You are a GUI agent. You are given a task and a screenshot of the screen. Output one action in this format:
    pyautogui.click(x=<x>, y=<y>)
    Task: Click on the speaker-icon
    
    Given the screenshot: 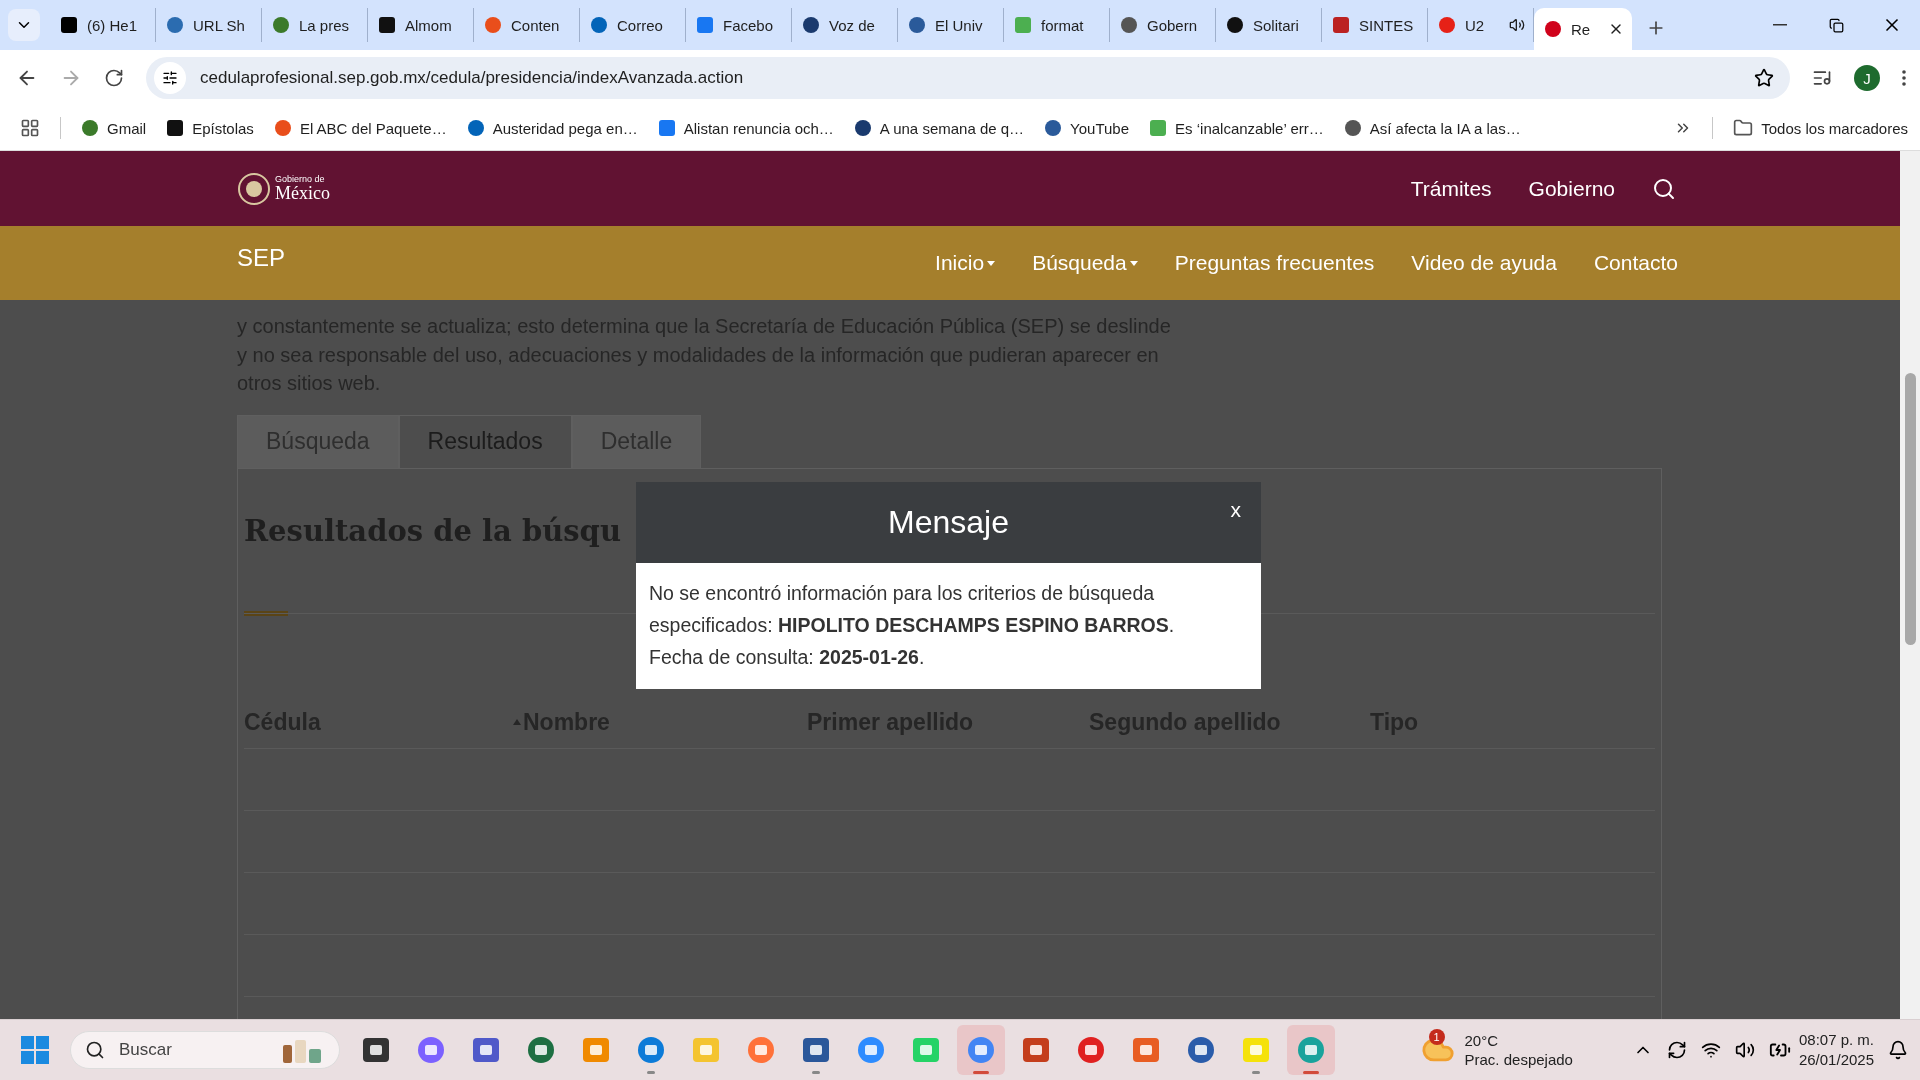 What is the action you would take?
    pyautogui.click(x=1517, y=25)
    